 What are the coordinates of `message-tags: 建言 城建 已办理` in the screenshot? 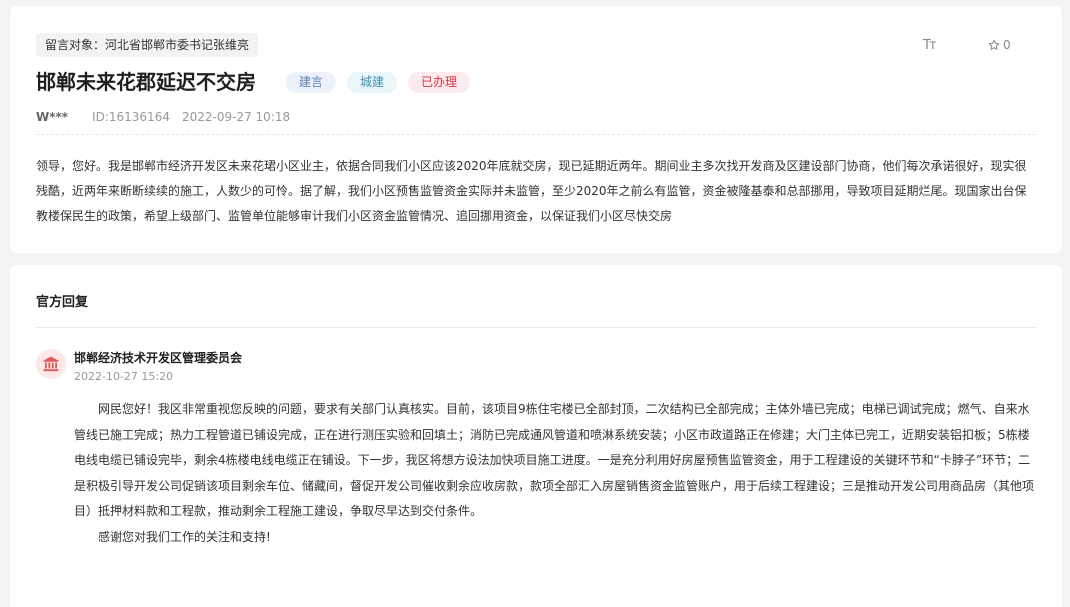 It's located at (378, 82).